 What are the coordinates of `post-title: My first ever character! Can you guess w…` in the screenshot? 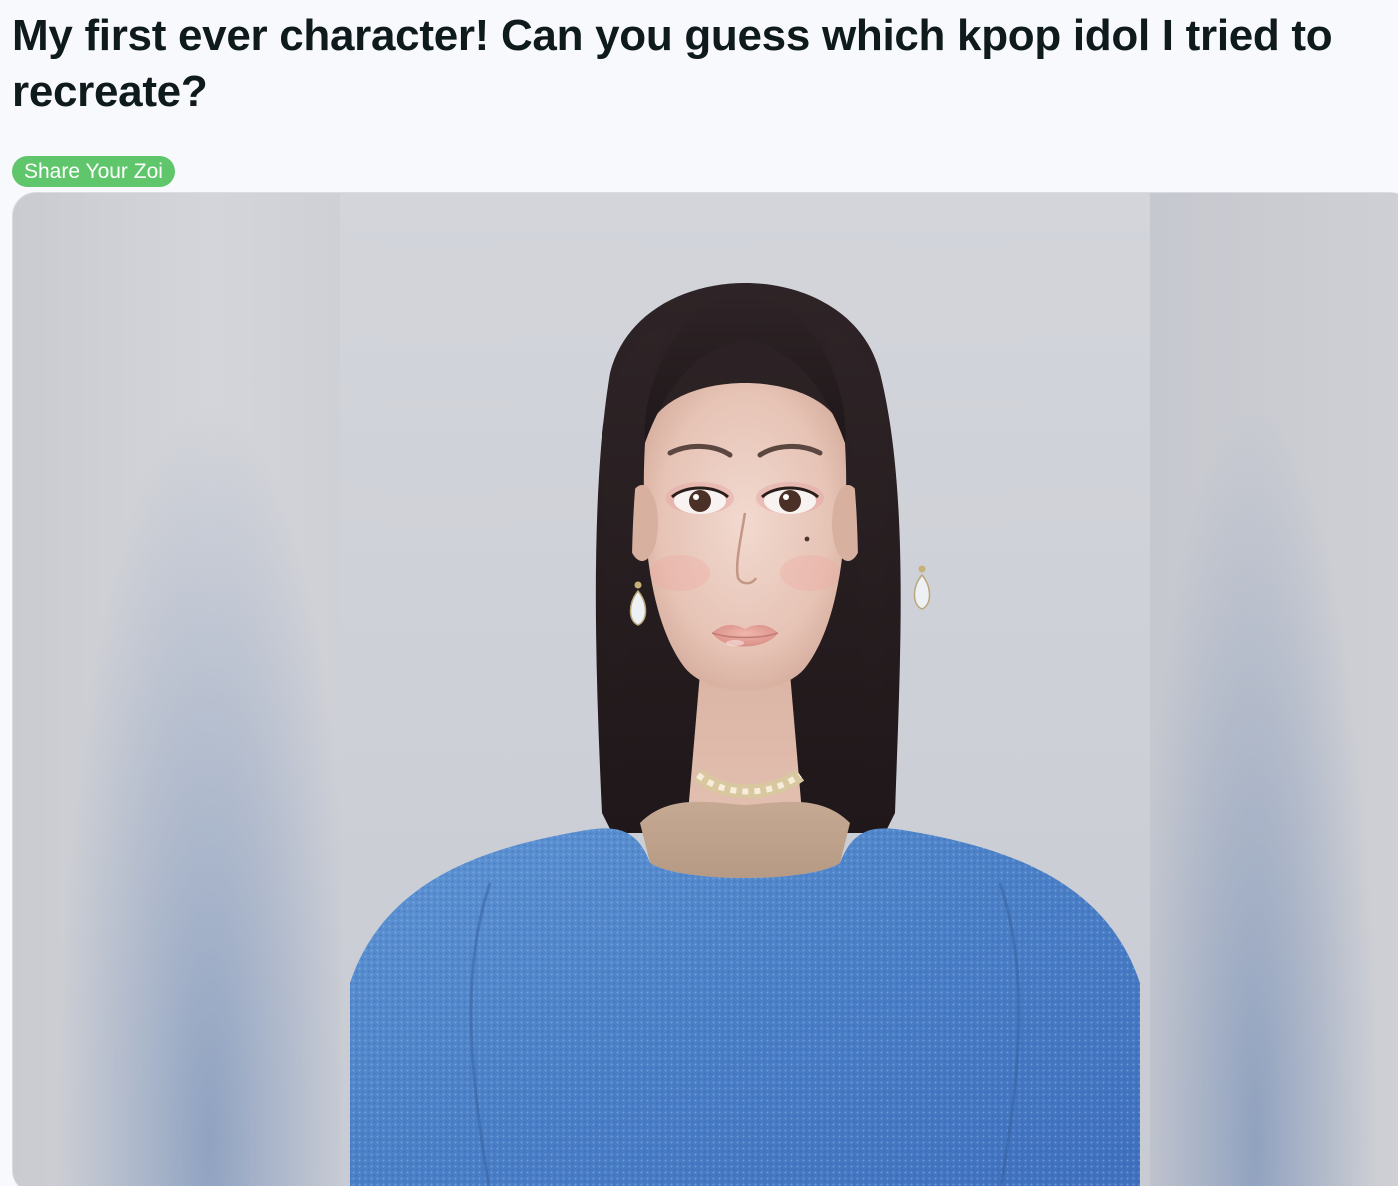 It's located at (702, 64).